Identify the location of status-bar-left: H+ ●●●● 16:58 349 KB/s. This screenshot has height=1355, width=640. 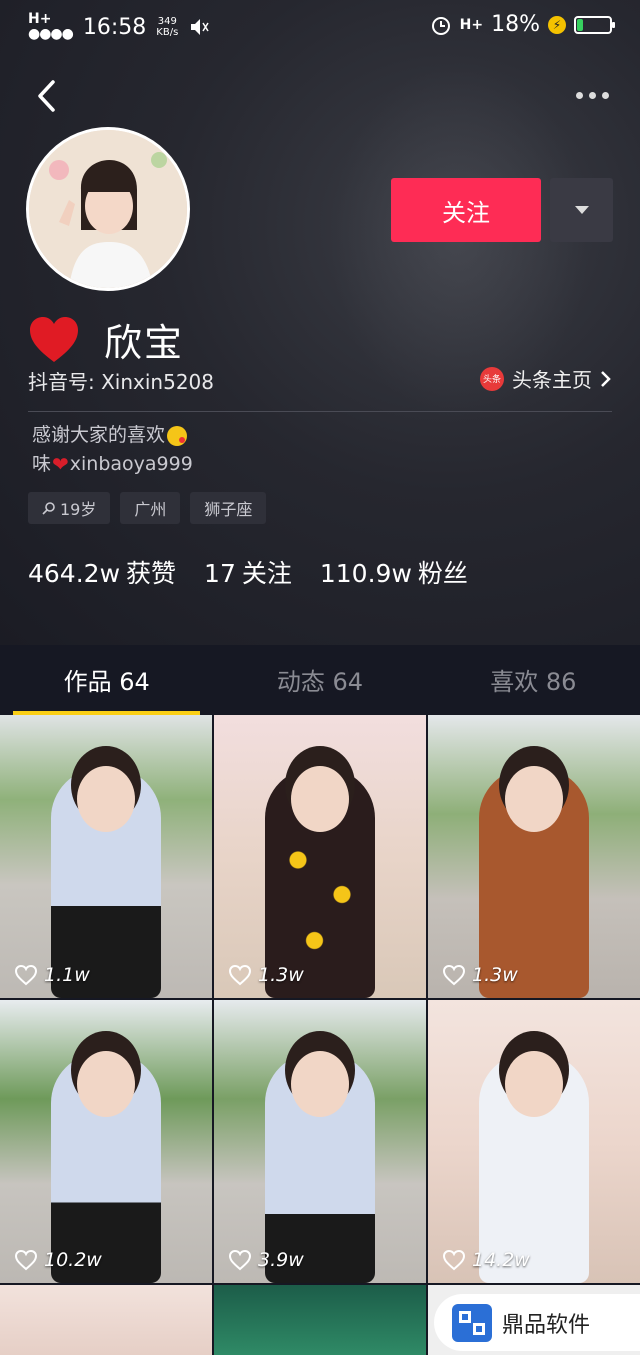
(119, 27).